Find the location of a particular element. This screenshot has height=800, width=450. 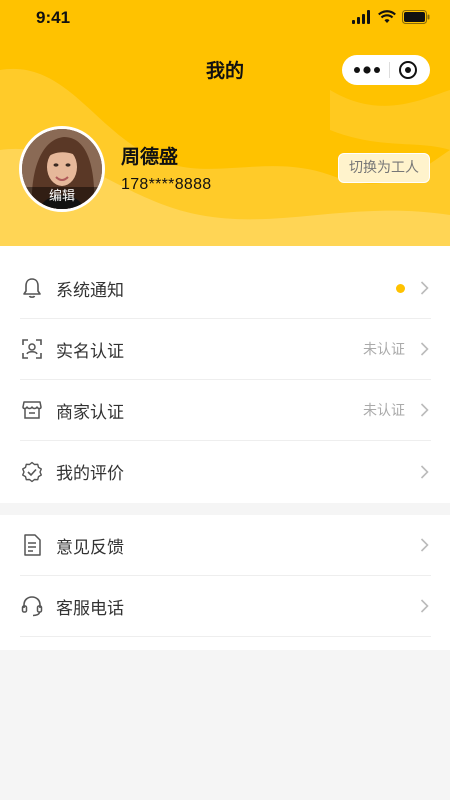

status-icons is located at coordinates (391, 17).